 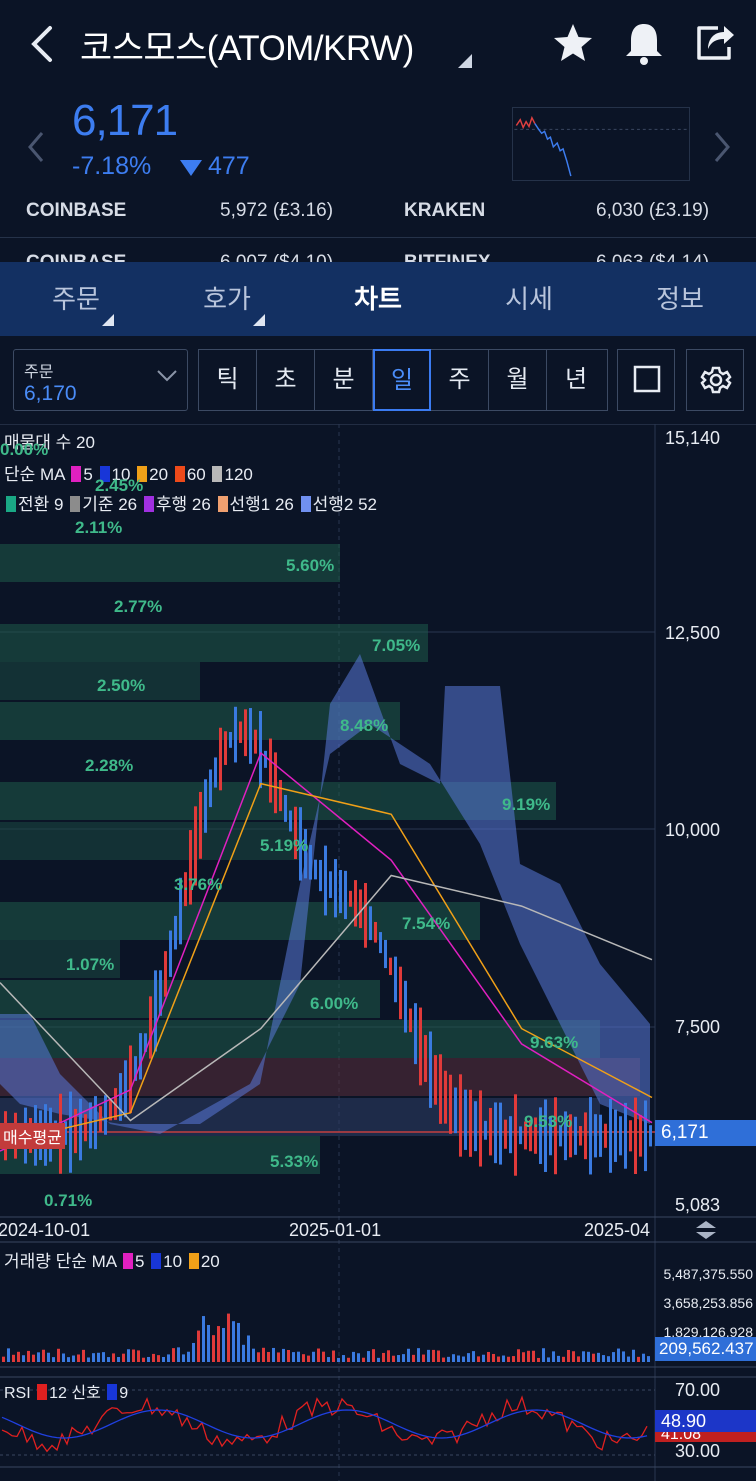 What do you see at coordinates (396, 645) in the screenshot?
I see `volume-profile-pct: 7.05%` at bounding box center [396, 645].